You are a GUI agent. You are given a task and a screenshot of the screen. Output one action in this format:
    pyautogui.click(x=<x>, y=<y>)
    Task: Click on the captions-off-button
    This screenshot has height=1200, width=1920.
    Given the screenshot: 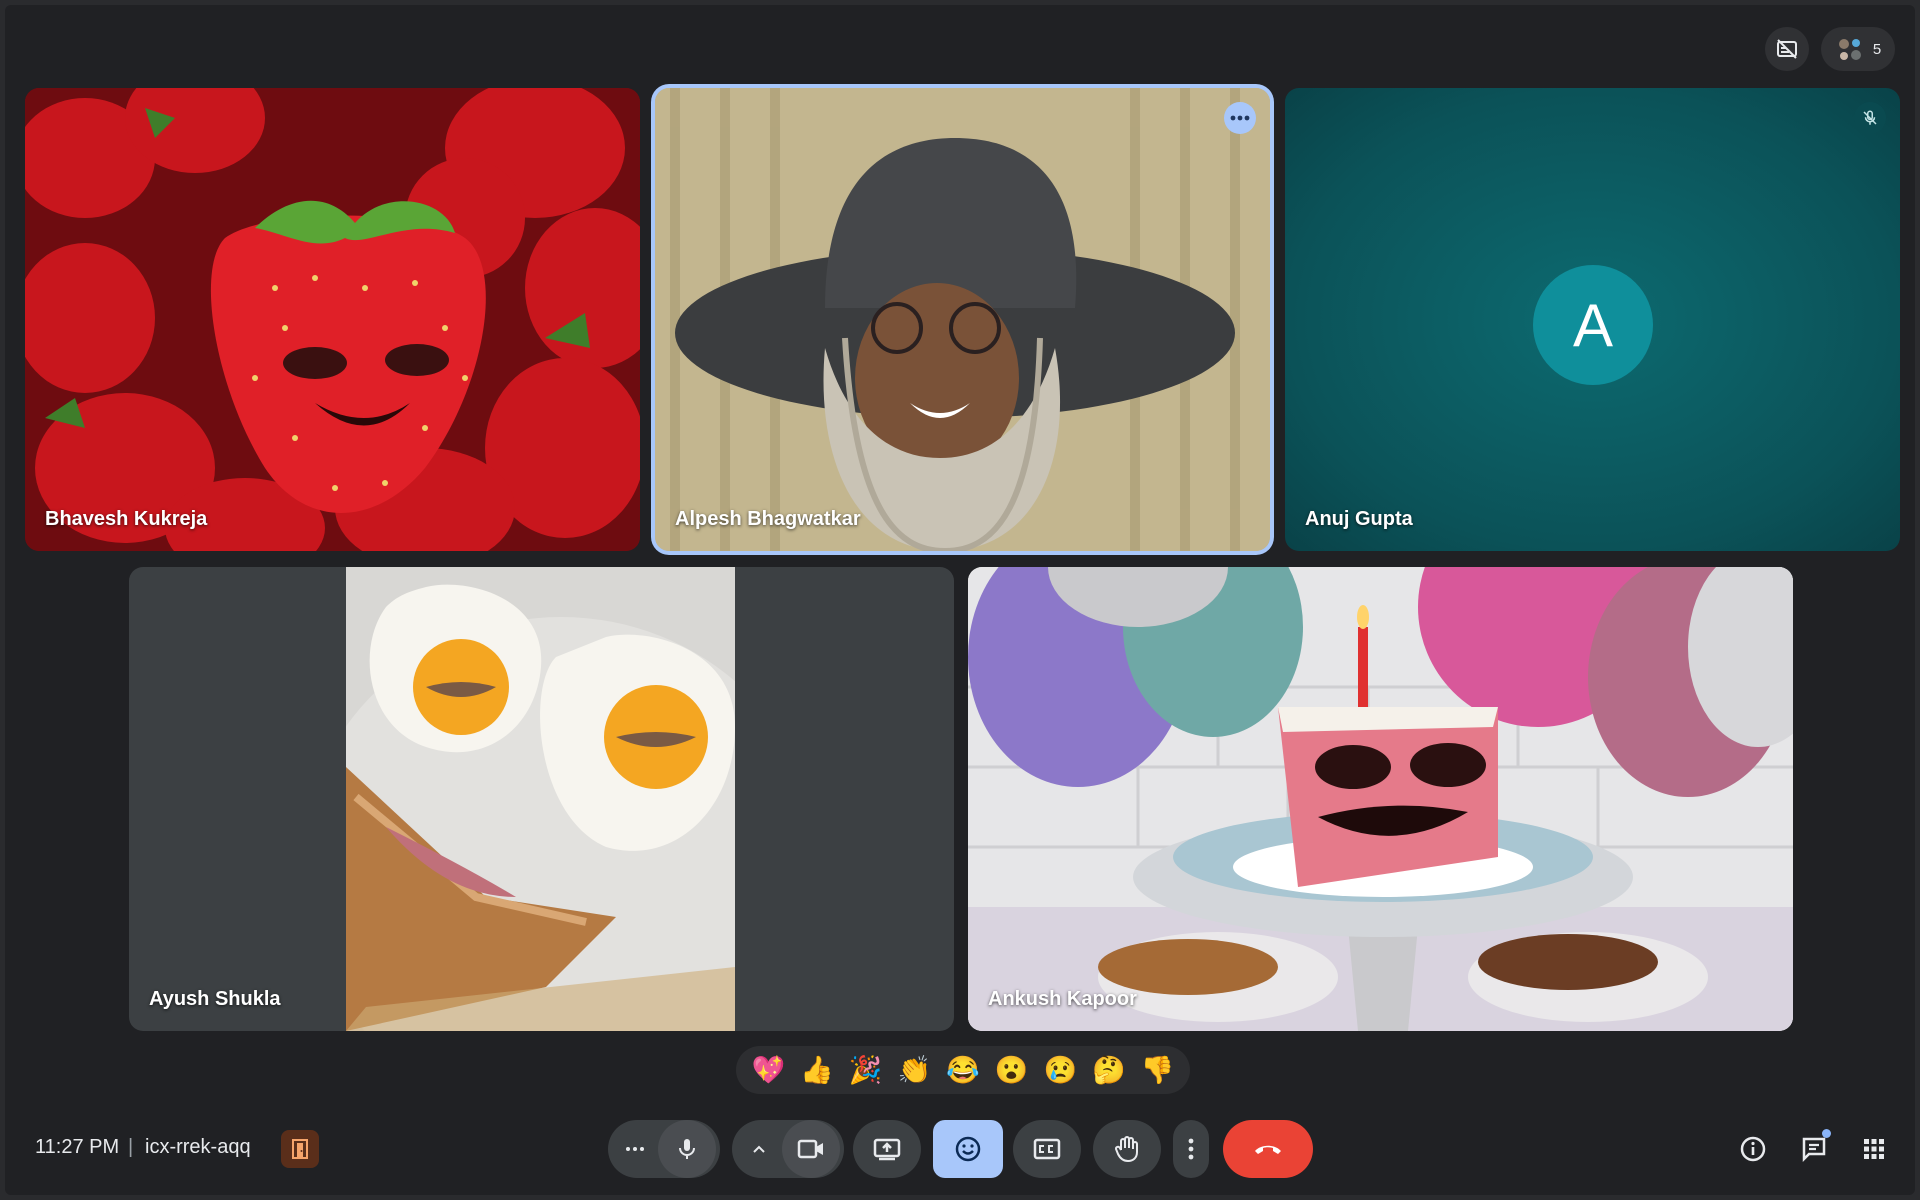 What is the action you would take?
    pyautogui.click(x=1787, y=49)
    